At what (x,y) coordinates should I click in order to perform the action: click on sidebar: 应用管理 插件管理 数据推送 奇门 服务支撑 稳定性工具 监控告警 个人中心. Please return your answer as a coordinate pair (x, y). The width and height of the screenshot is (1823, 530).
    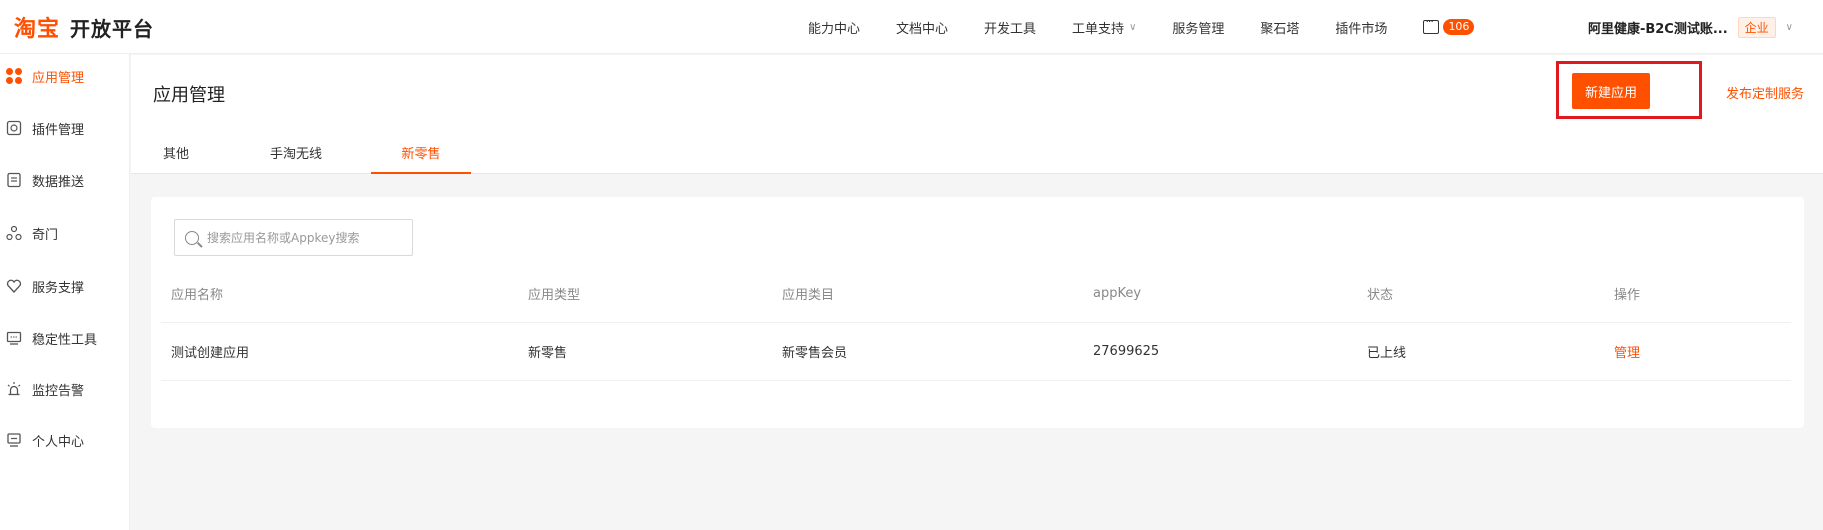
    Looking at the image, I should click on (65, 292).